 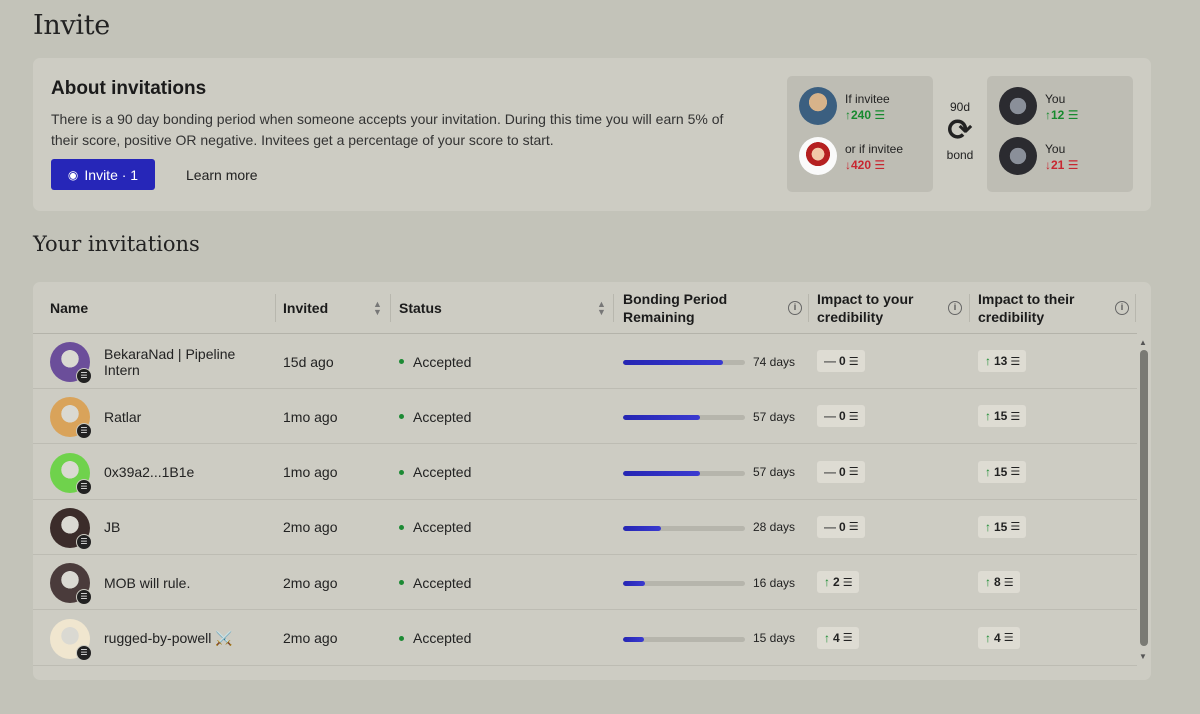 I want to click on invitee-name: rugged-by-powell ⚔️, so click(x=184, y=638).